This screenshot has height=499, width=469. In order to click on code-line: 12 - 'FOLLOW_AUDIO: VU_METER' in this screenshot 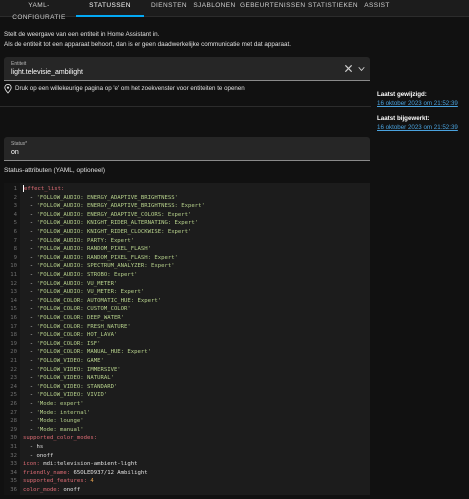, I will do `click(187, 284)`.